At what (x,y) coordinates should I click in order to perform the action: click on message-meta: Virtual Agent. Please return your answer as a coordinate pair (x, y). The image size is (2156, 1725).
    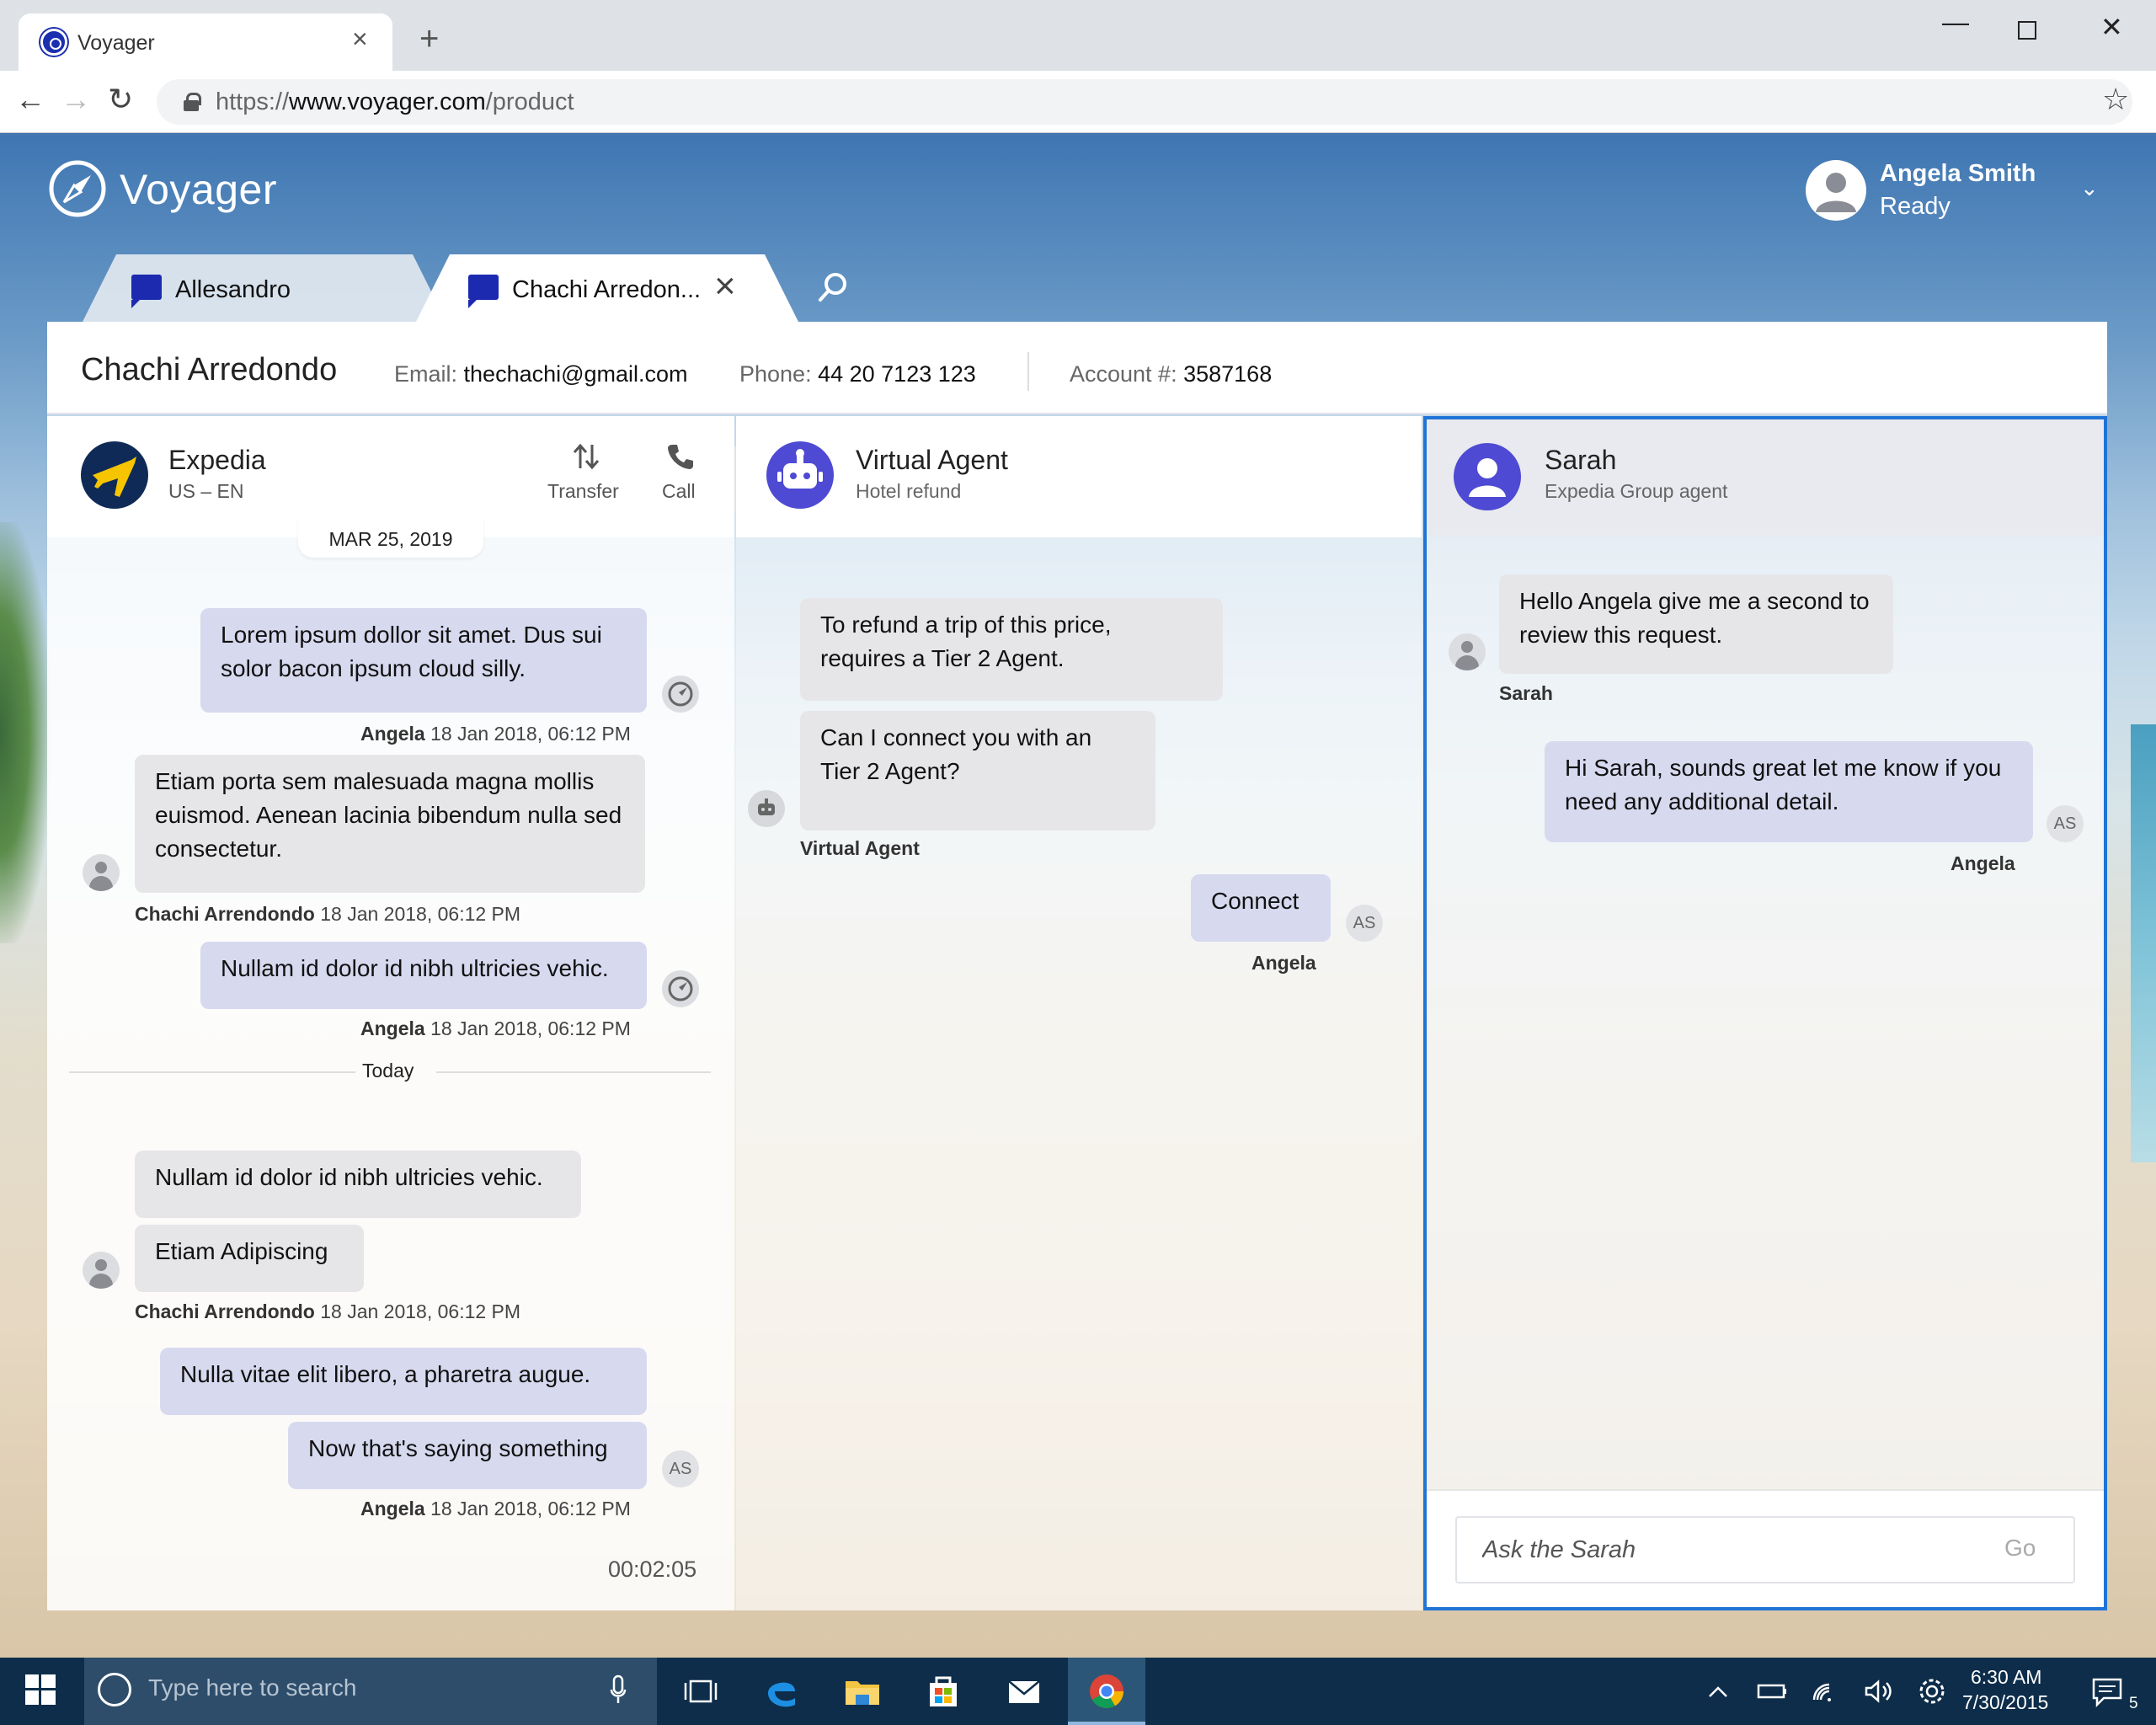
    Looking at the image, I should click on (860, 848).